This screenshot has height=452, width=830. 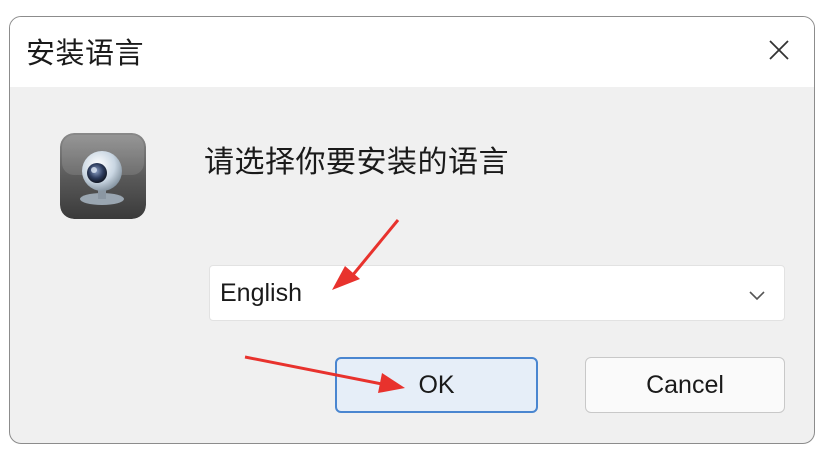 I want to click on close-button, so click(x=779, y=50).